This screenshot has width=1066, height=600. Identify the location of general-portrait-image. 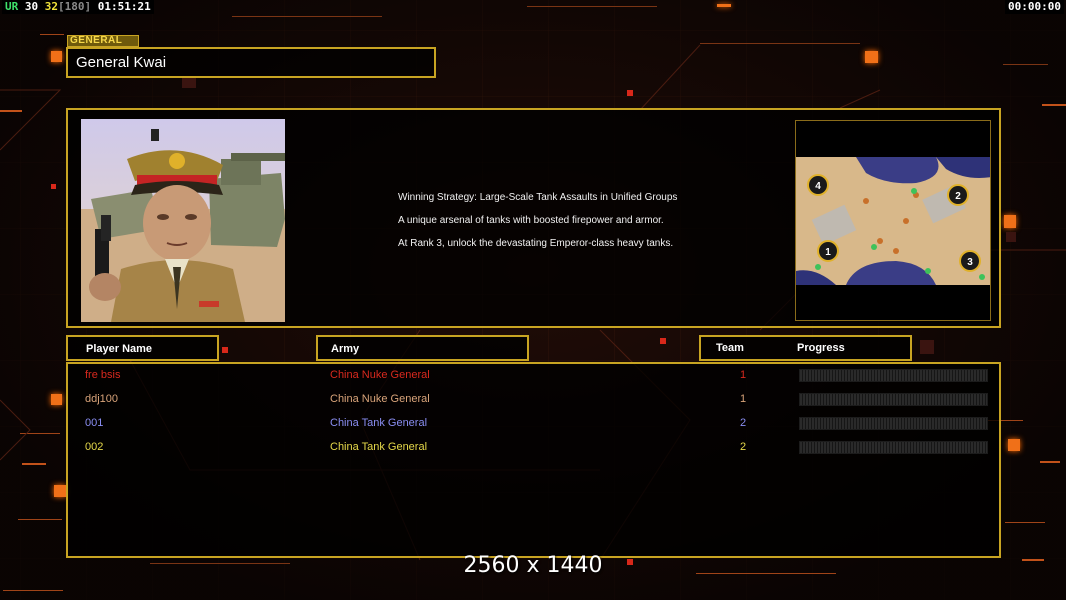
(183, 220).